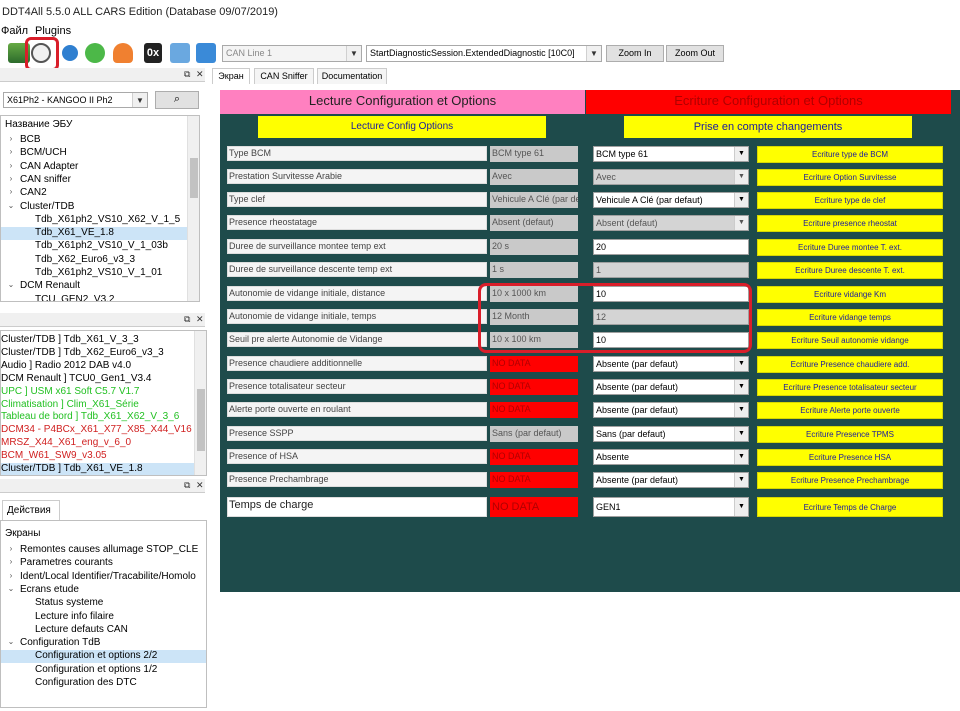 This screenshot has height=711, width=960. What do you see at coordinates (95, 260) in the screenshot?
I see `tree-item: Tdb_X62_Euro6_v3_3` at bounding box center [95, 260].